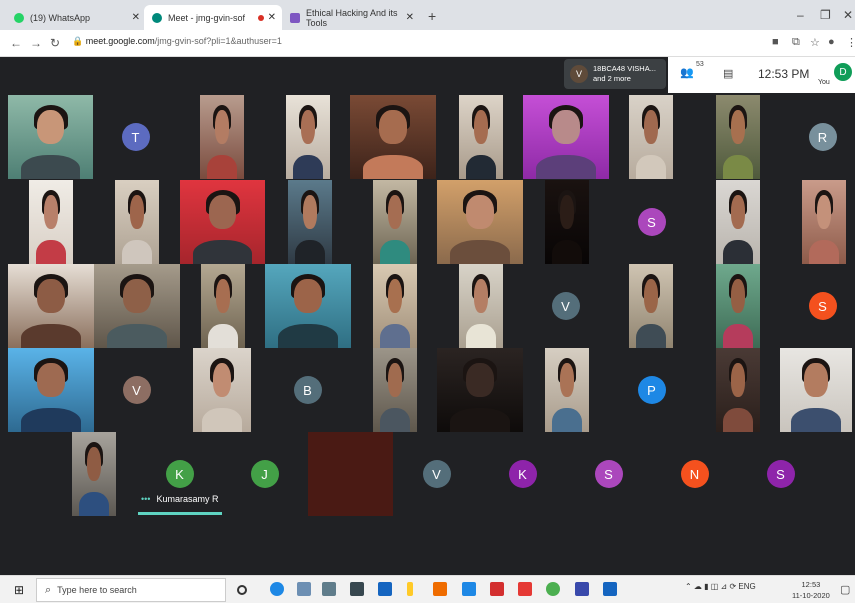 The width and height of the screenshot is (855, 603). Describe the element at coordinates (131, 590) in the screenshot. I see `taskbar-search: ⌕ Type here to search` at that location.